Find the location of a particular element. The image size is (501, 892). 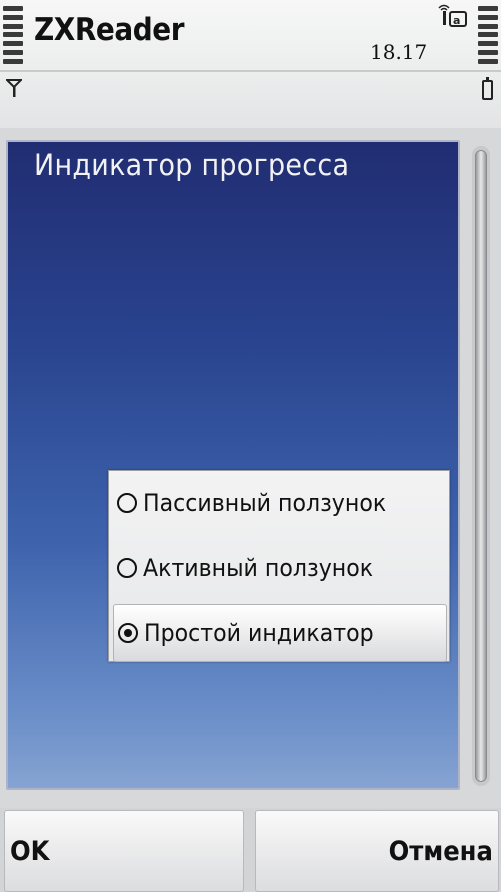

app-title: ZXReader is located at coordinates (109, 30).